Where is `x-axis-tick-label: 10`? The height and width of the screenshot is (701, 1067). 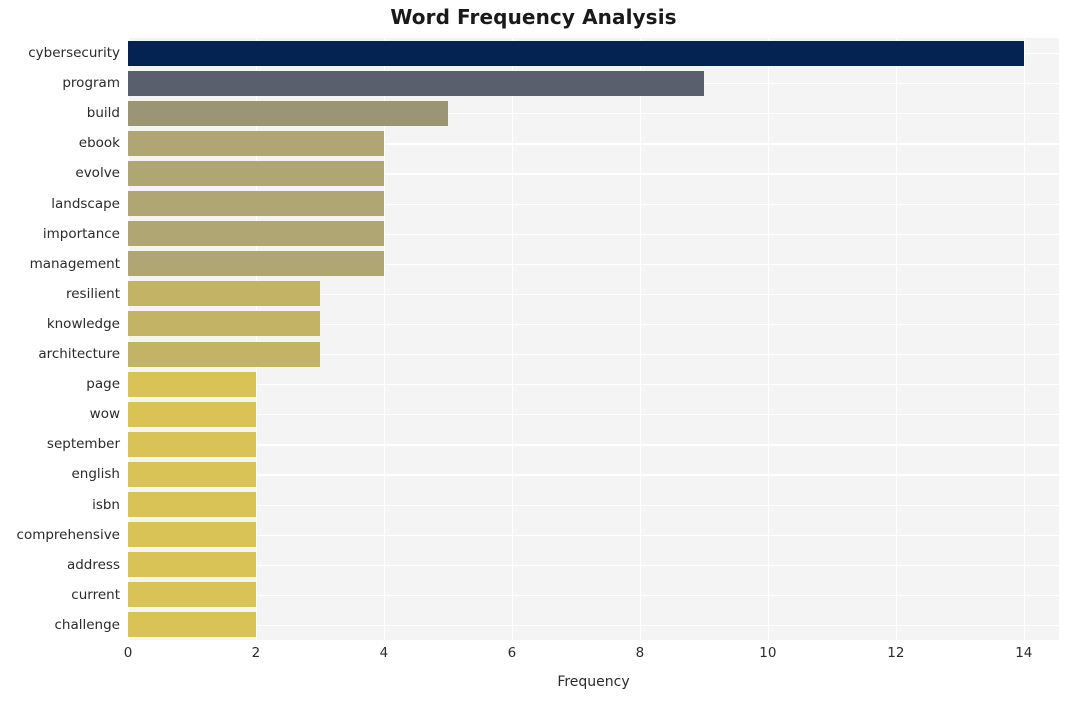 x-axis-tick-label: 10 is located at coordinates (768, 653).